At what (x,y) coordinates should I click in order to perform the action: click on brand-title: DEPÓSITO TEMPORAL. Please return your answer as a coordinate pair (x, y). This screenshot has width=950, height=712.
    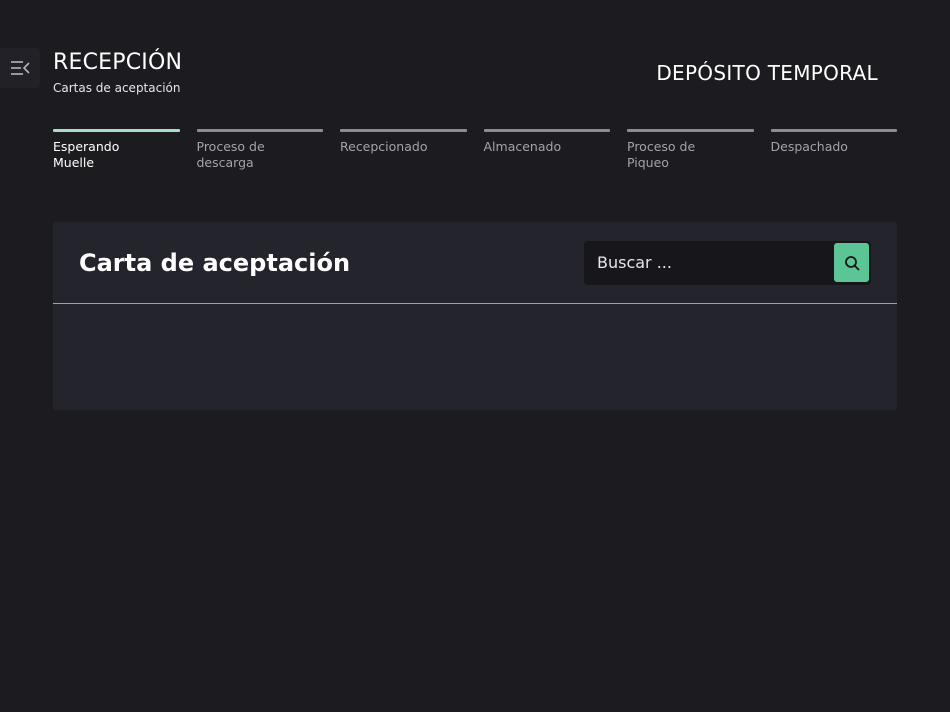
    Looking at the image, I should click on (767, 73).